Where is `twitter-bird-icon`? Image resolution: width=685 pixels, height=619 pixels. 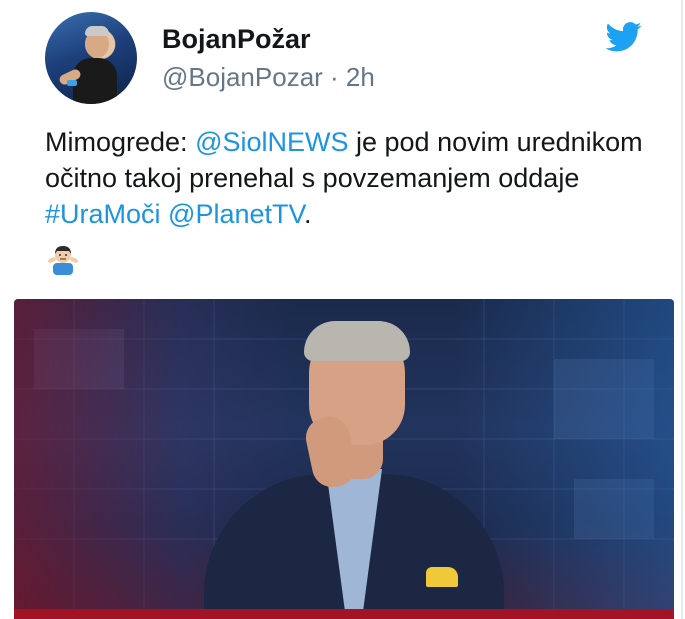
twitter-bird-icon is located at coordinates (624, 37).